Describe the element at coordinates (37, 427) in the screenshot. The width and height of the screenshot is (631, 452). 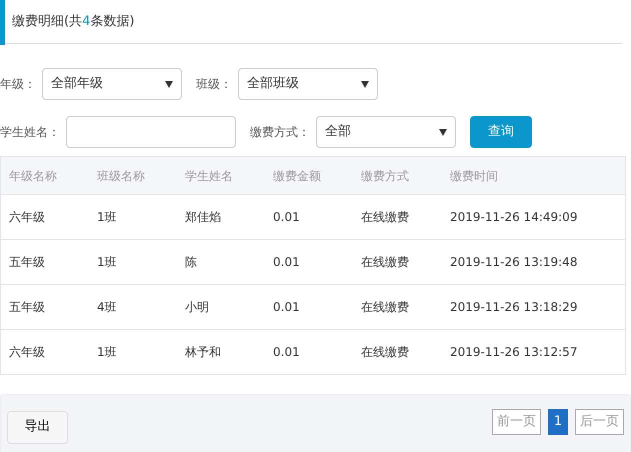
I see `export-button: 导出` at that location.